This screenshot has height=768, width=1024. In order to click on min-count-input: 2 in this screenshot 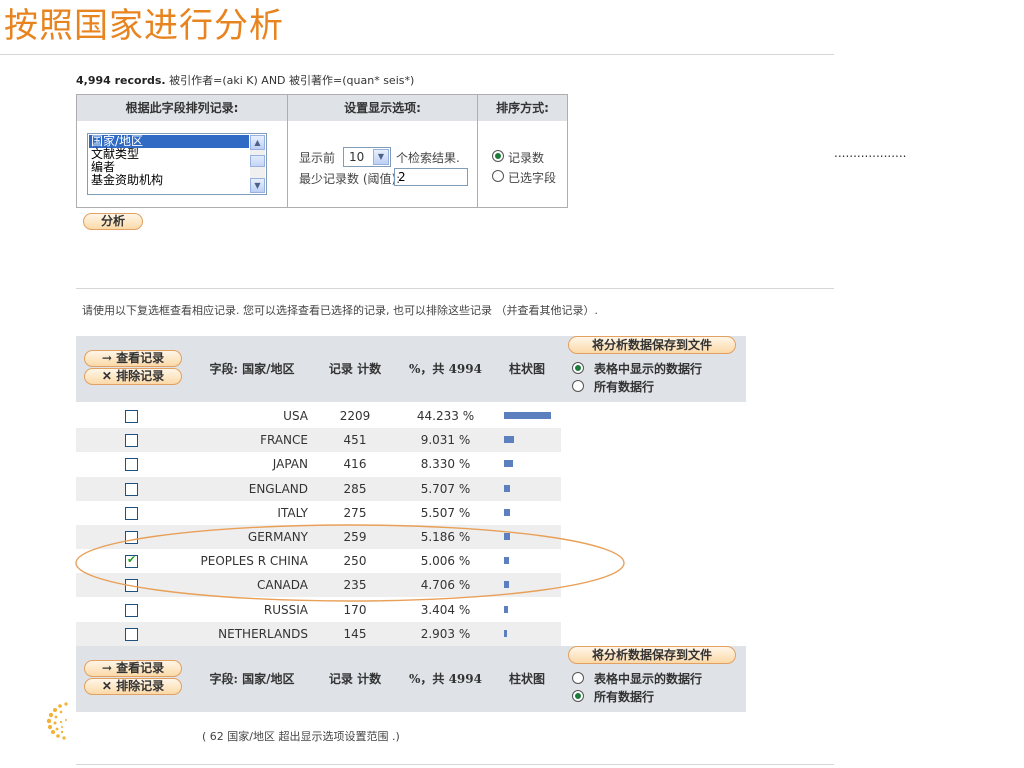, I will do `click(431, 177)`.